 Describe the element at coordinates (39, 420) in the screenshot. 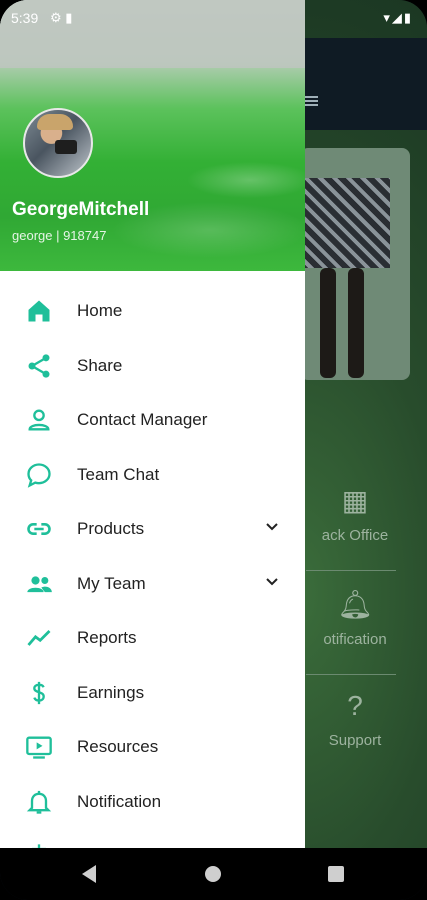

I see `person-icon` at that location.